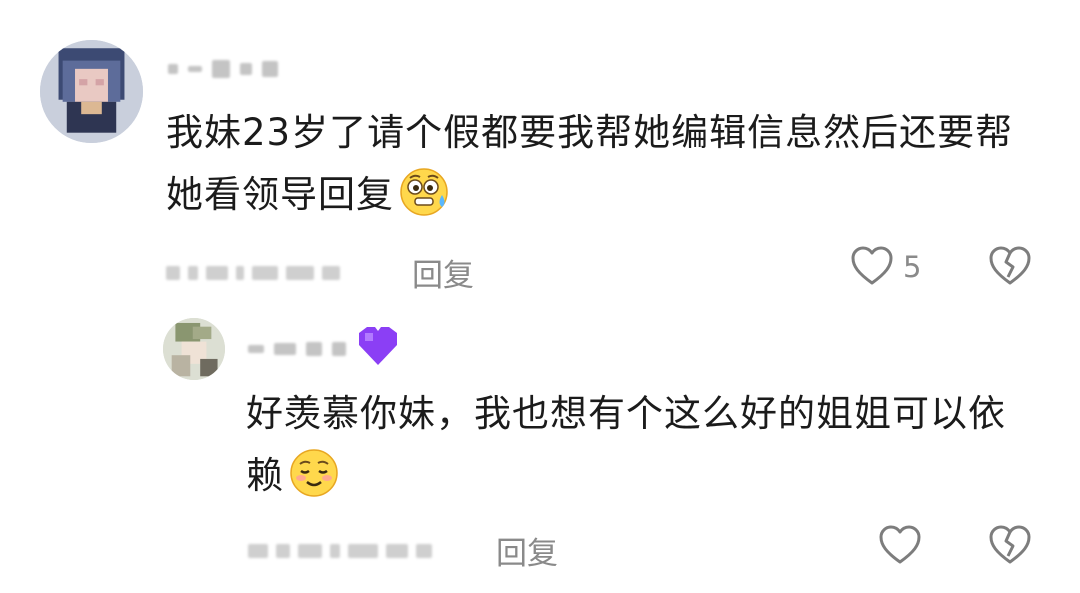 The image size is (1080, 593). I want to click on purple-heart-icon, so click(378, 348).